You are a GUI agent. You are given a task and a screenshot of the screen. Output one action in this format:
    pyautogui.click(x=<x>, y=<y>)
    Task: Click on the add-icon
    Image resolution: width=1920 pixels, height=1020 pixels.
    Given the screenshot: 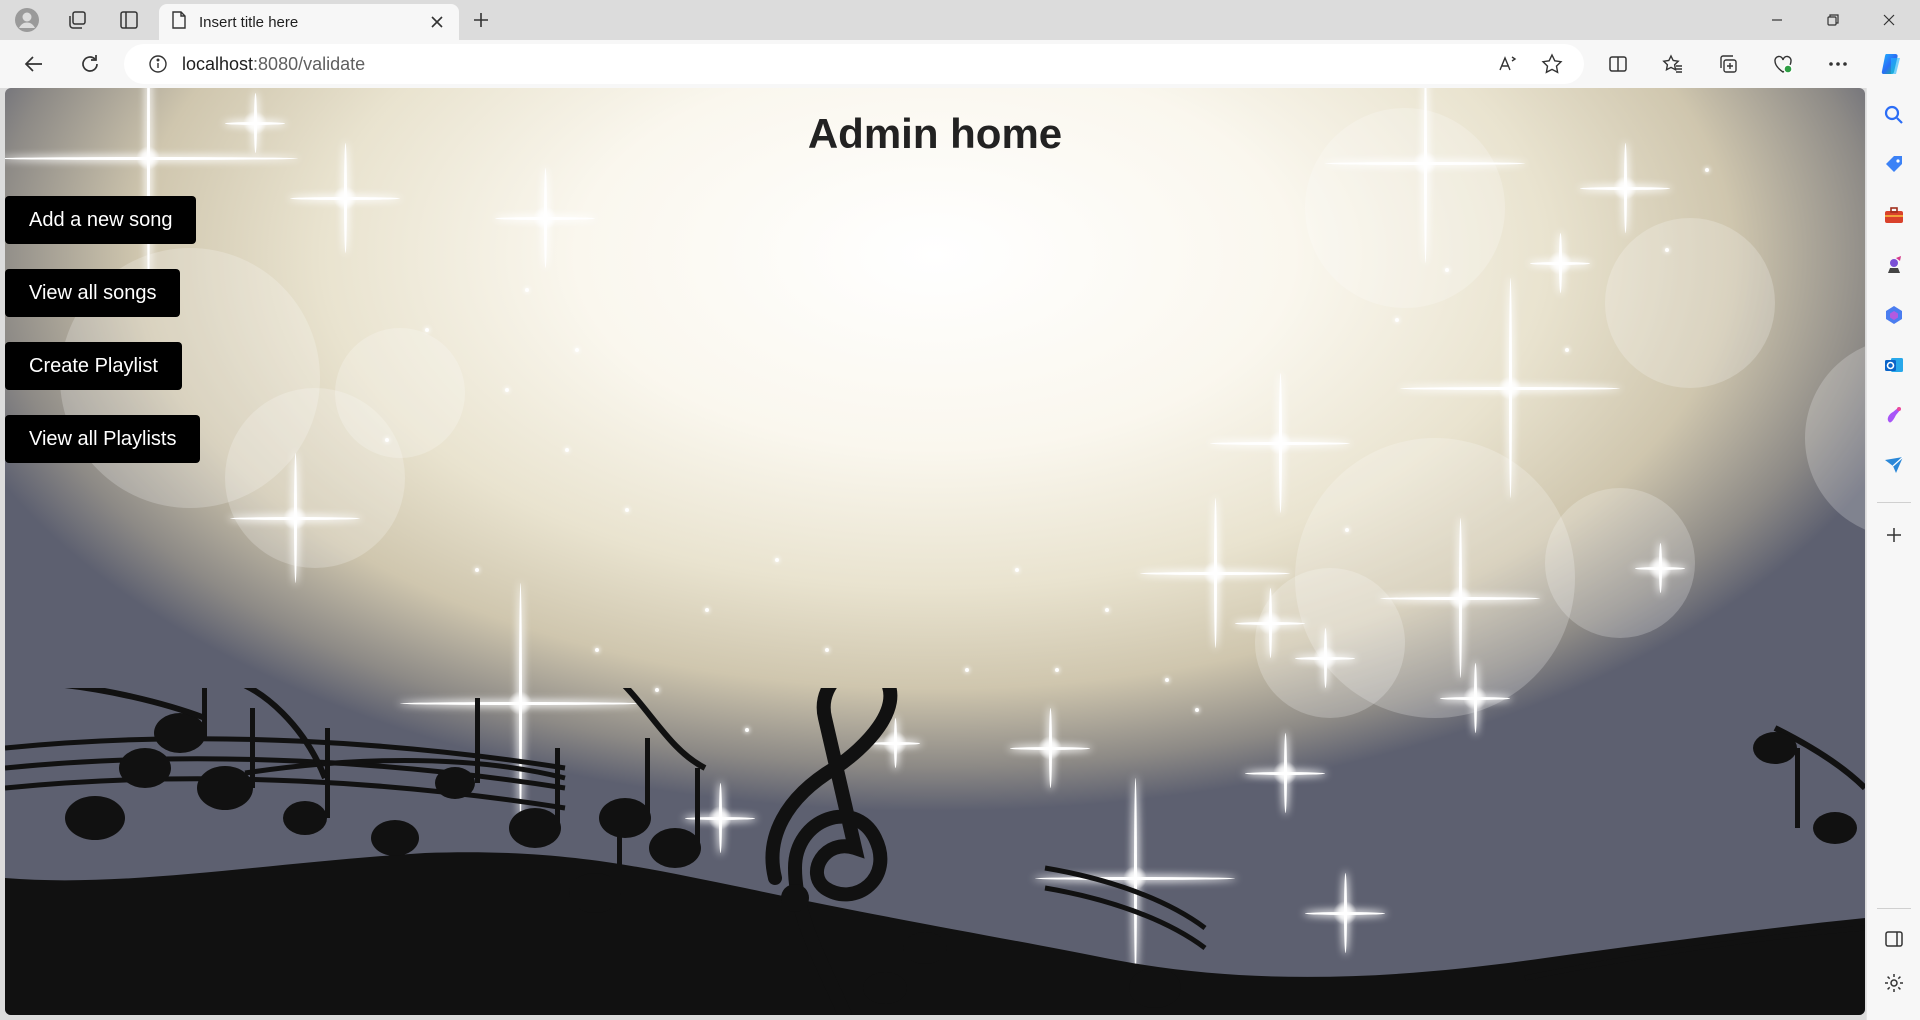 What is the action you would take?
    pyautogui.click(x=1894, y=535)
    